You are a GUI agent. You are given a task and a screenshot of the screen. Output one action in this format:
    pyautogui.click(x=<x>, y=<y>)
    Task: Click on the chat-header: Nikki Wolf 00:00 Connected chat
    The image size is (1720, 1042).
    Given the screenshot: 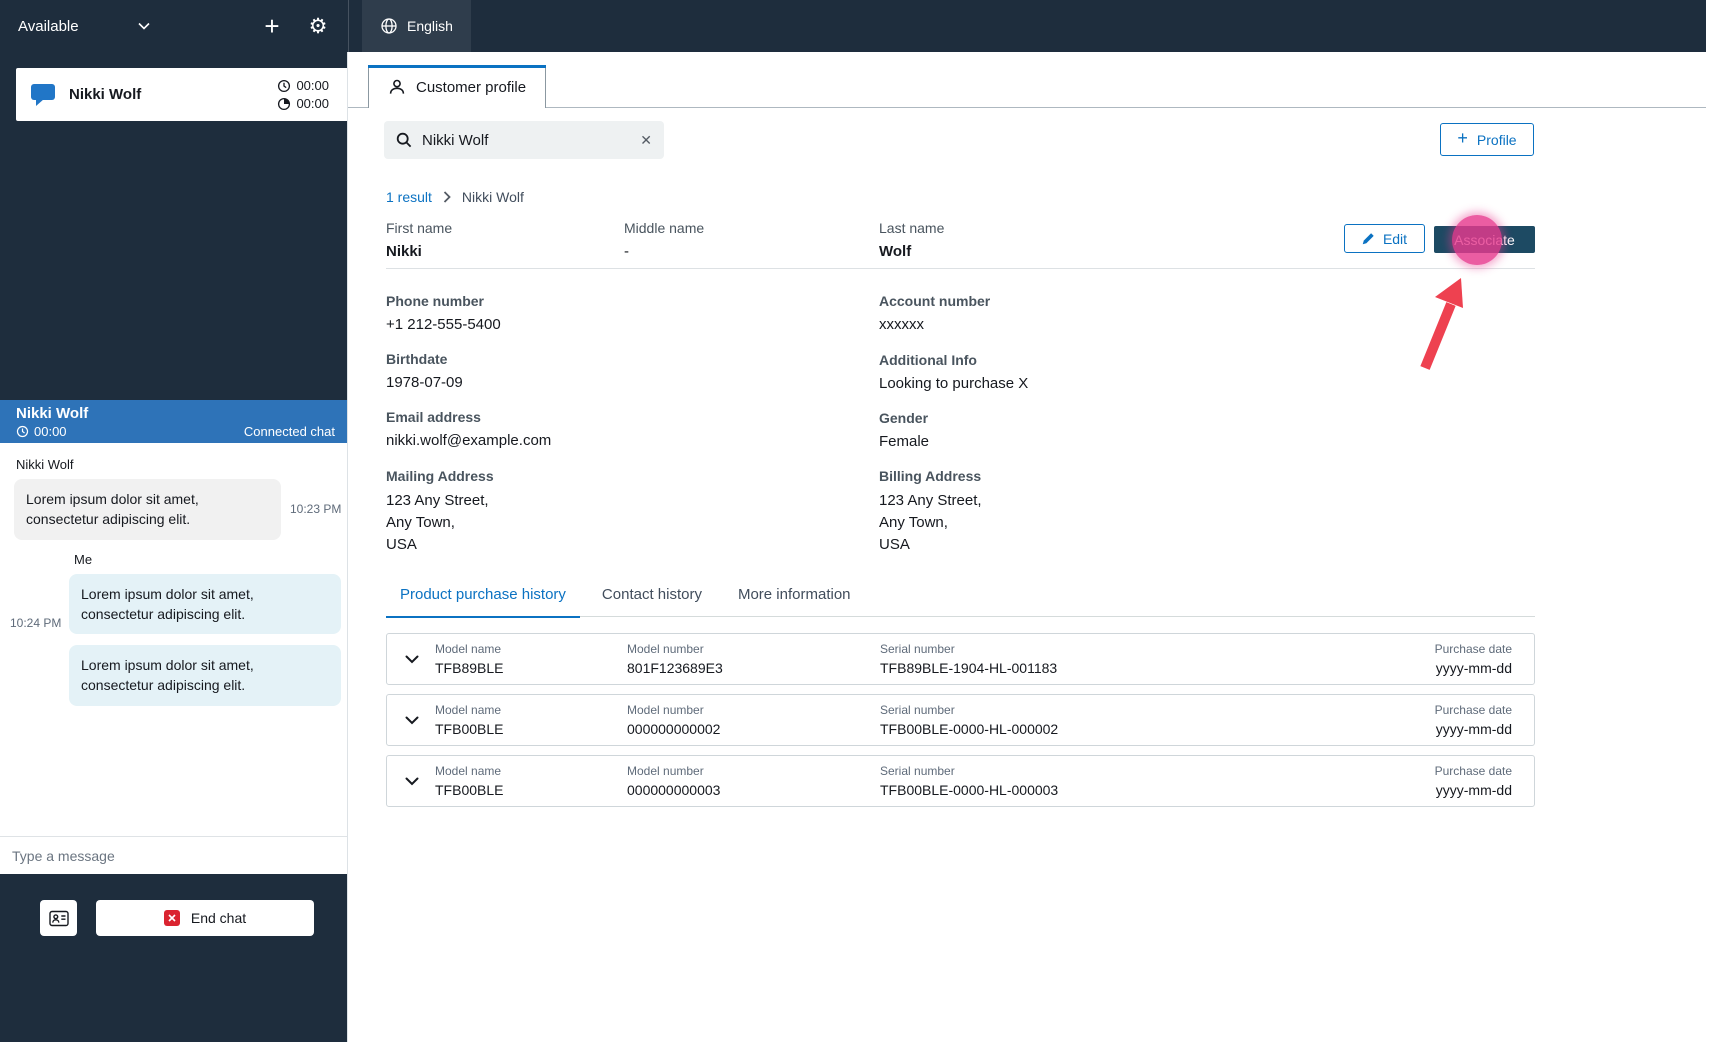 What is the action you would take?
    pyautogui.click(x=173, y=421)
    